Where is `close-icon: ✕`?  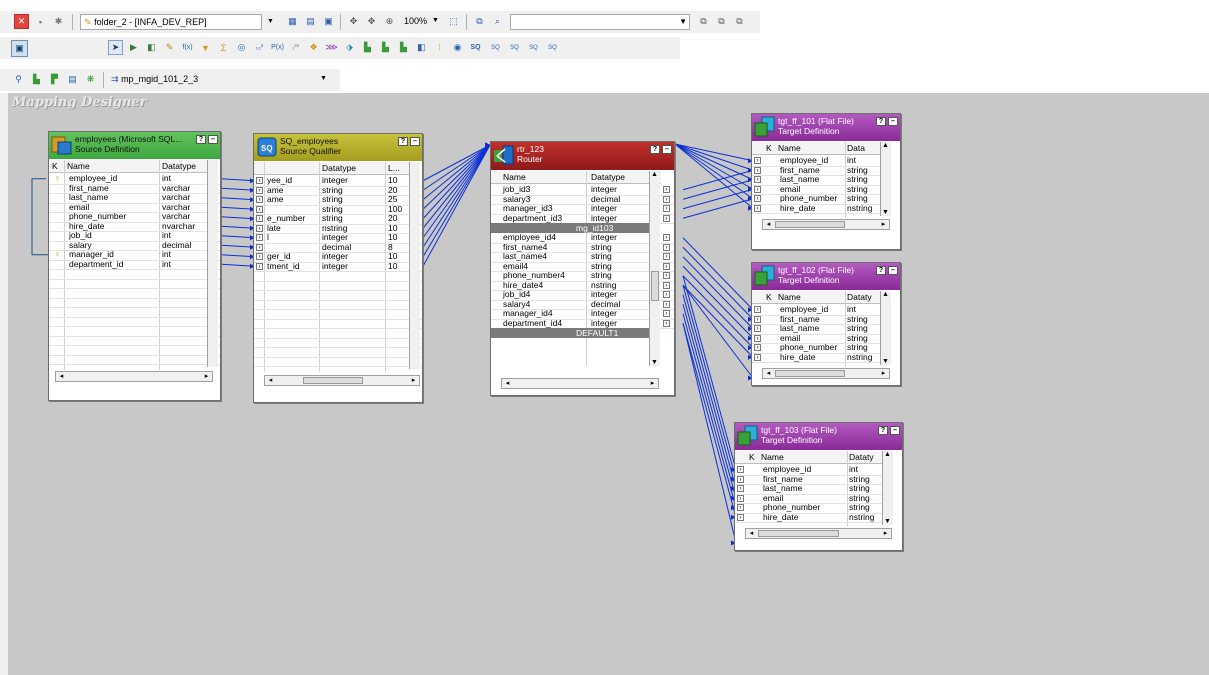
close-icon: ✕ is located at coordinates (21, 21).